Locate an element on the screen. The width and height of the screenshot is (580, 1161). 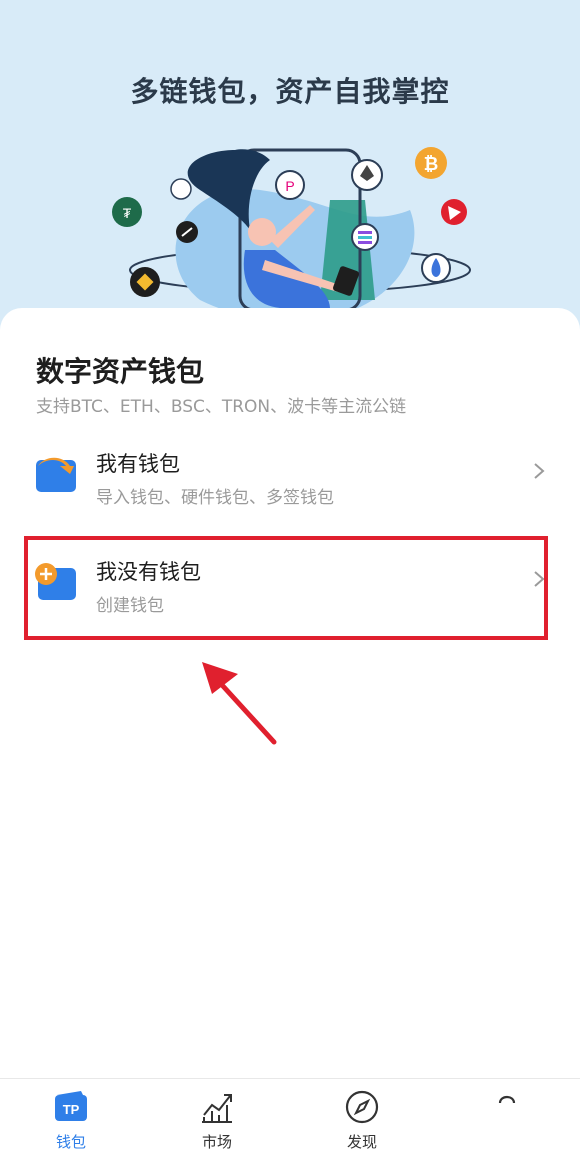
nav-tab-market: 市场 is located at coordinates (217, 1124).